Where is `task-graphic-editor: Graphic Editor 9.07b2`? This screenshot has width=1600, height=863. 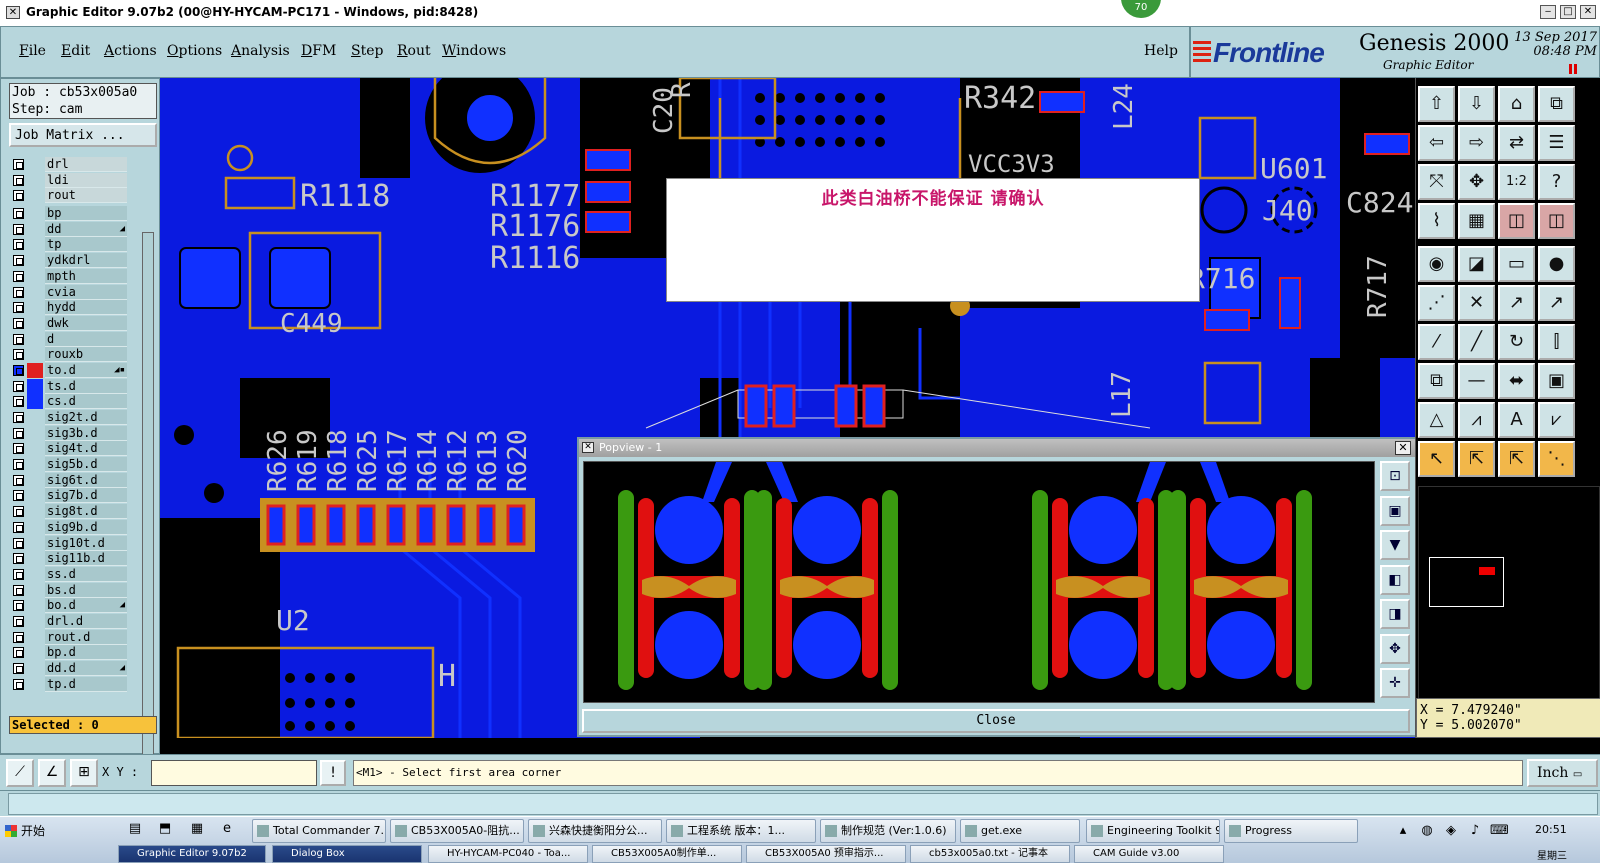 task-graphic-editor: Graphic Editor 9.07b2 is located at coordinates (192, 854).